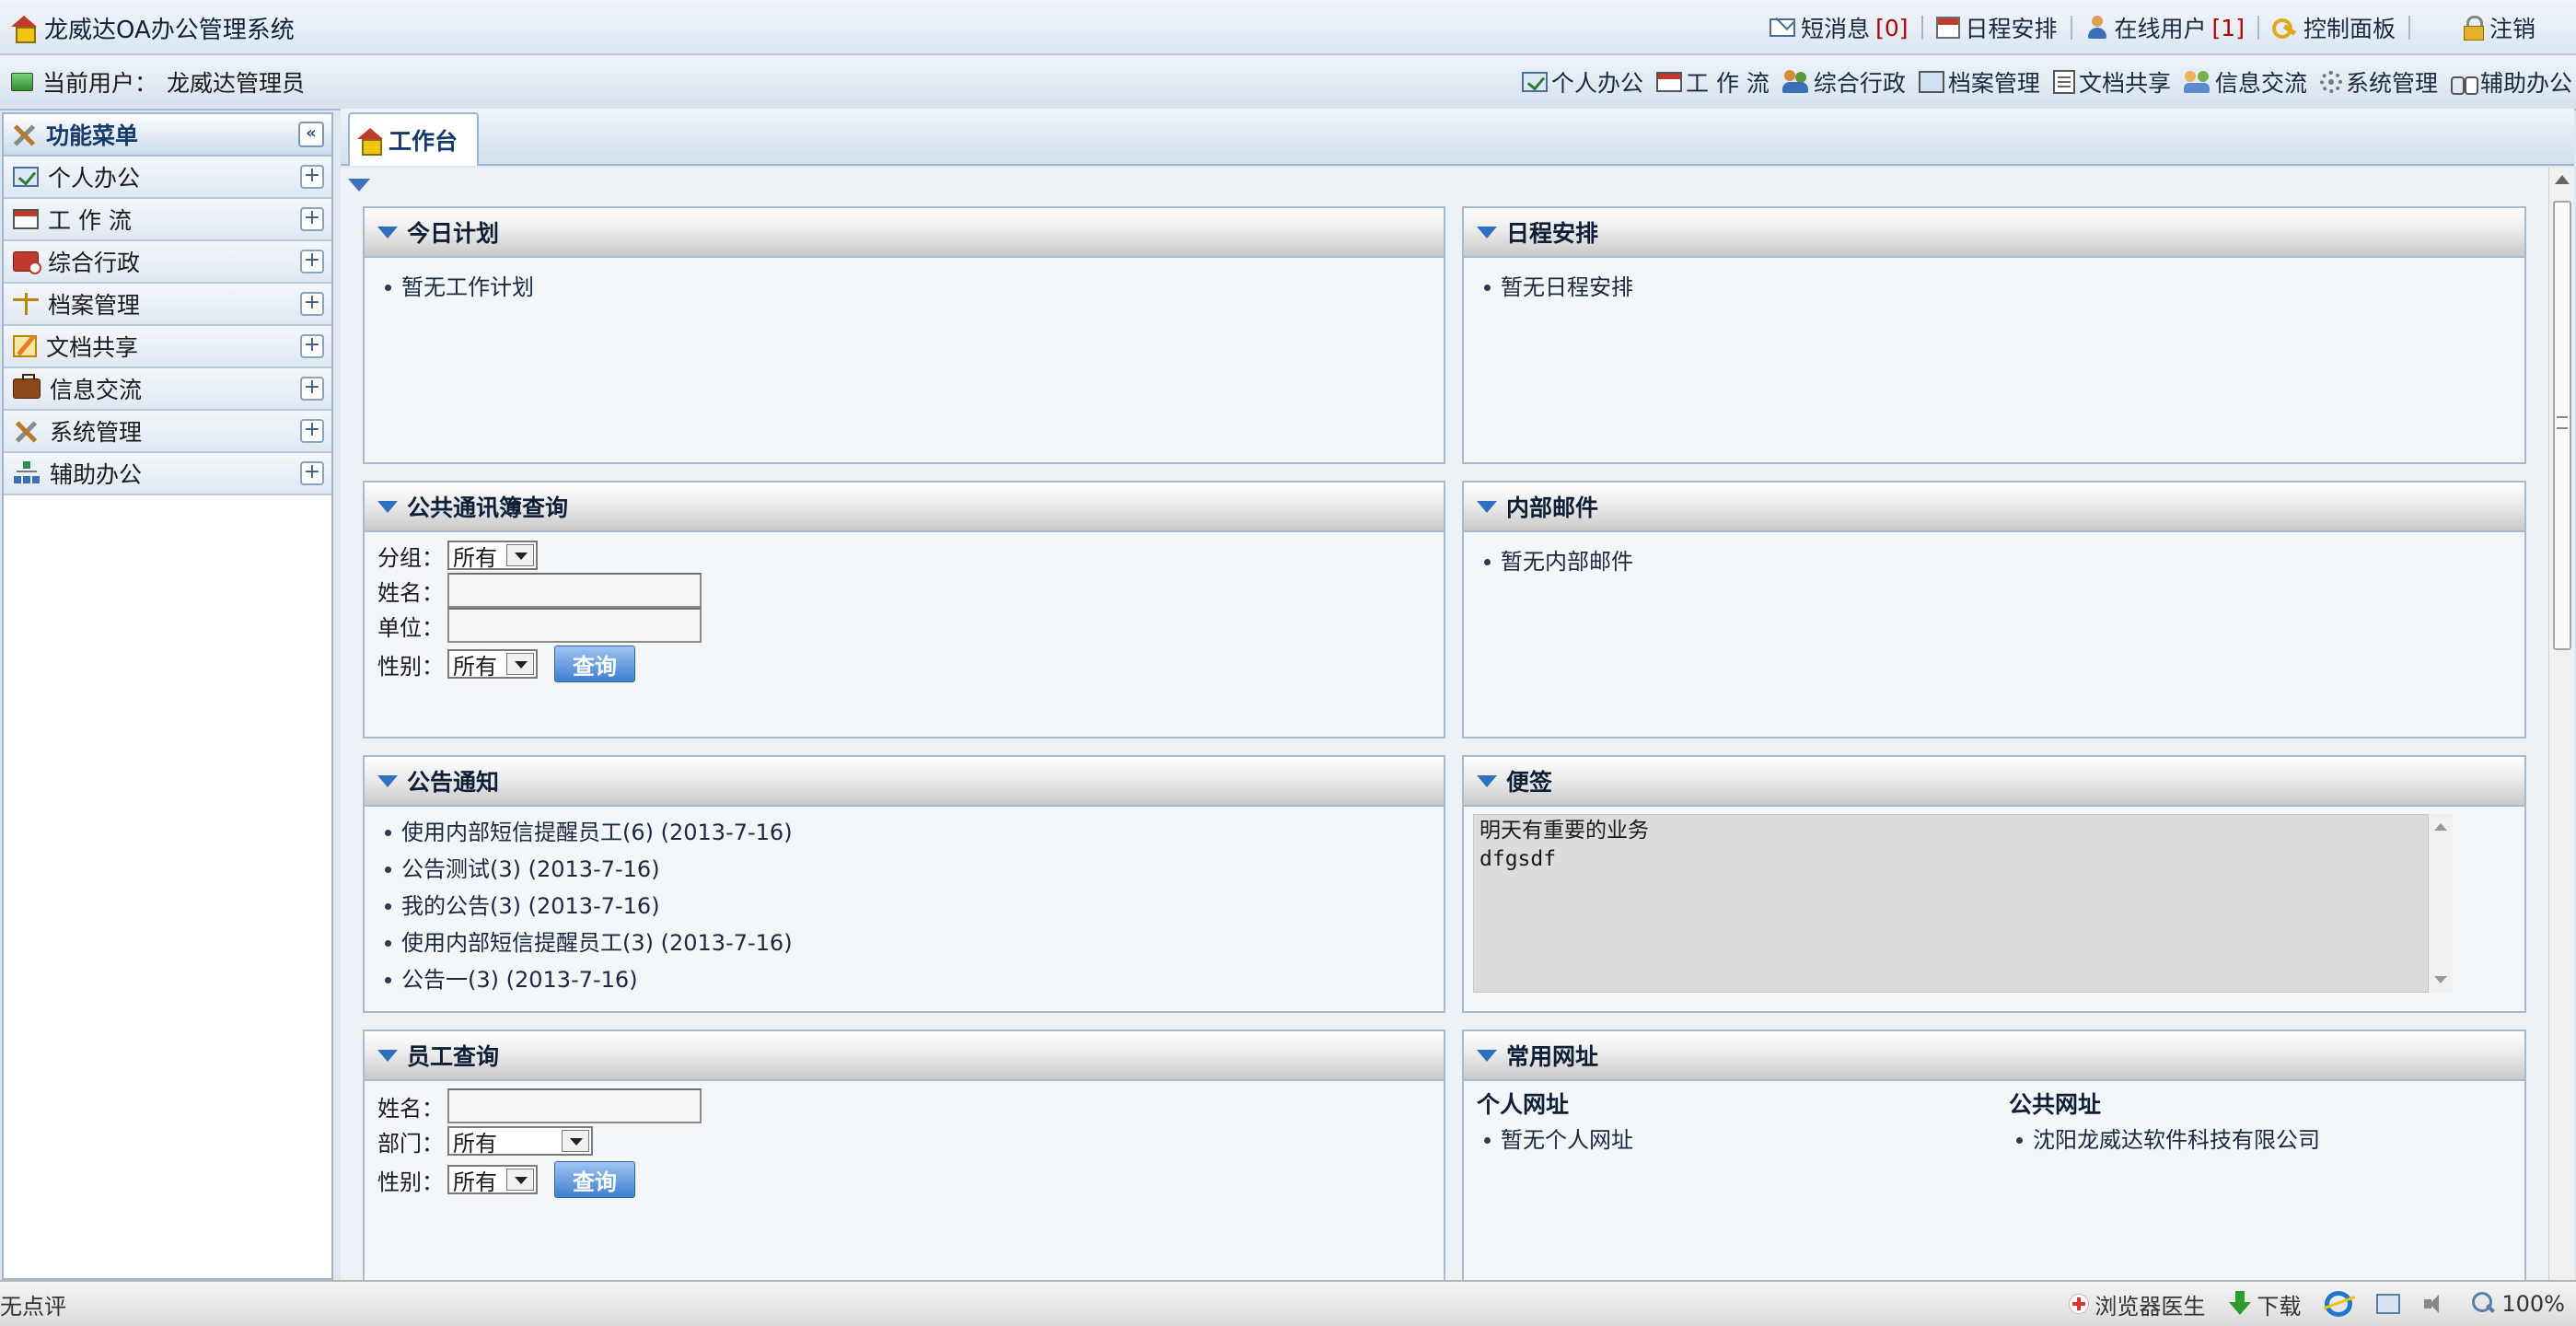  What do you see at coordinates (1994, 1125) in the screenshot?
I see `panel-body: 个人网址 暂无个人网址 公共网址 沈阳龙威达软件科技有限公司` at bounding box center [1994, 1125].